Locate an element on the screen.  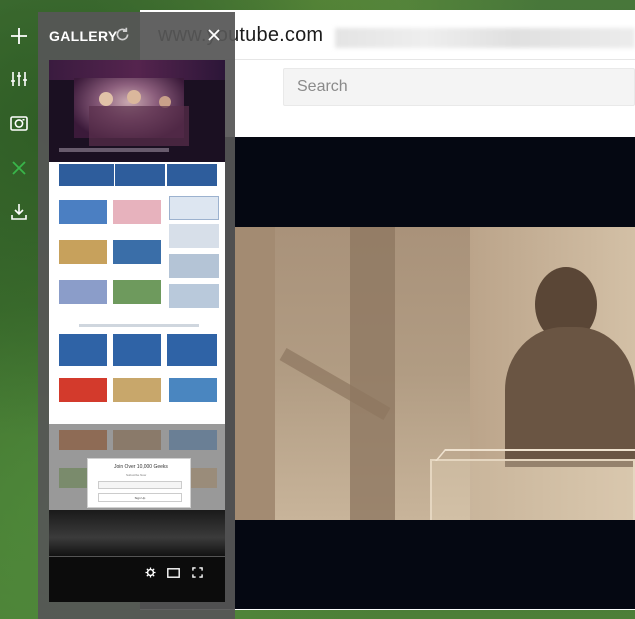
search-placeholder: Search is located at coordinates (322, 86).